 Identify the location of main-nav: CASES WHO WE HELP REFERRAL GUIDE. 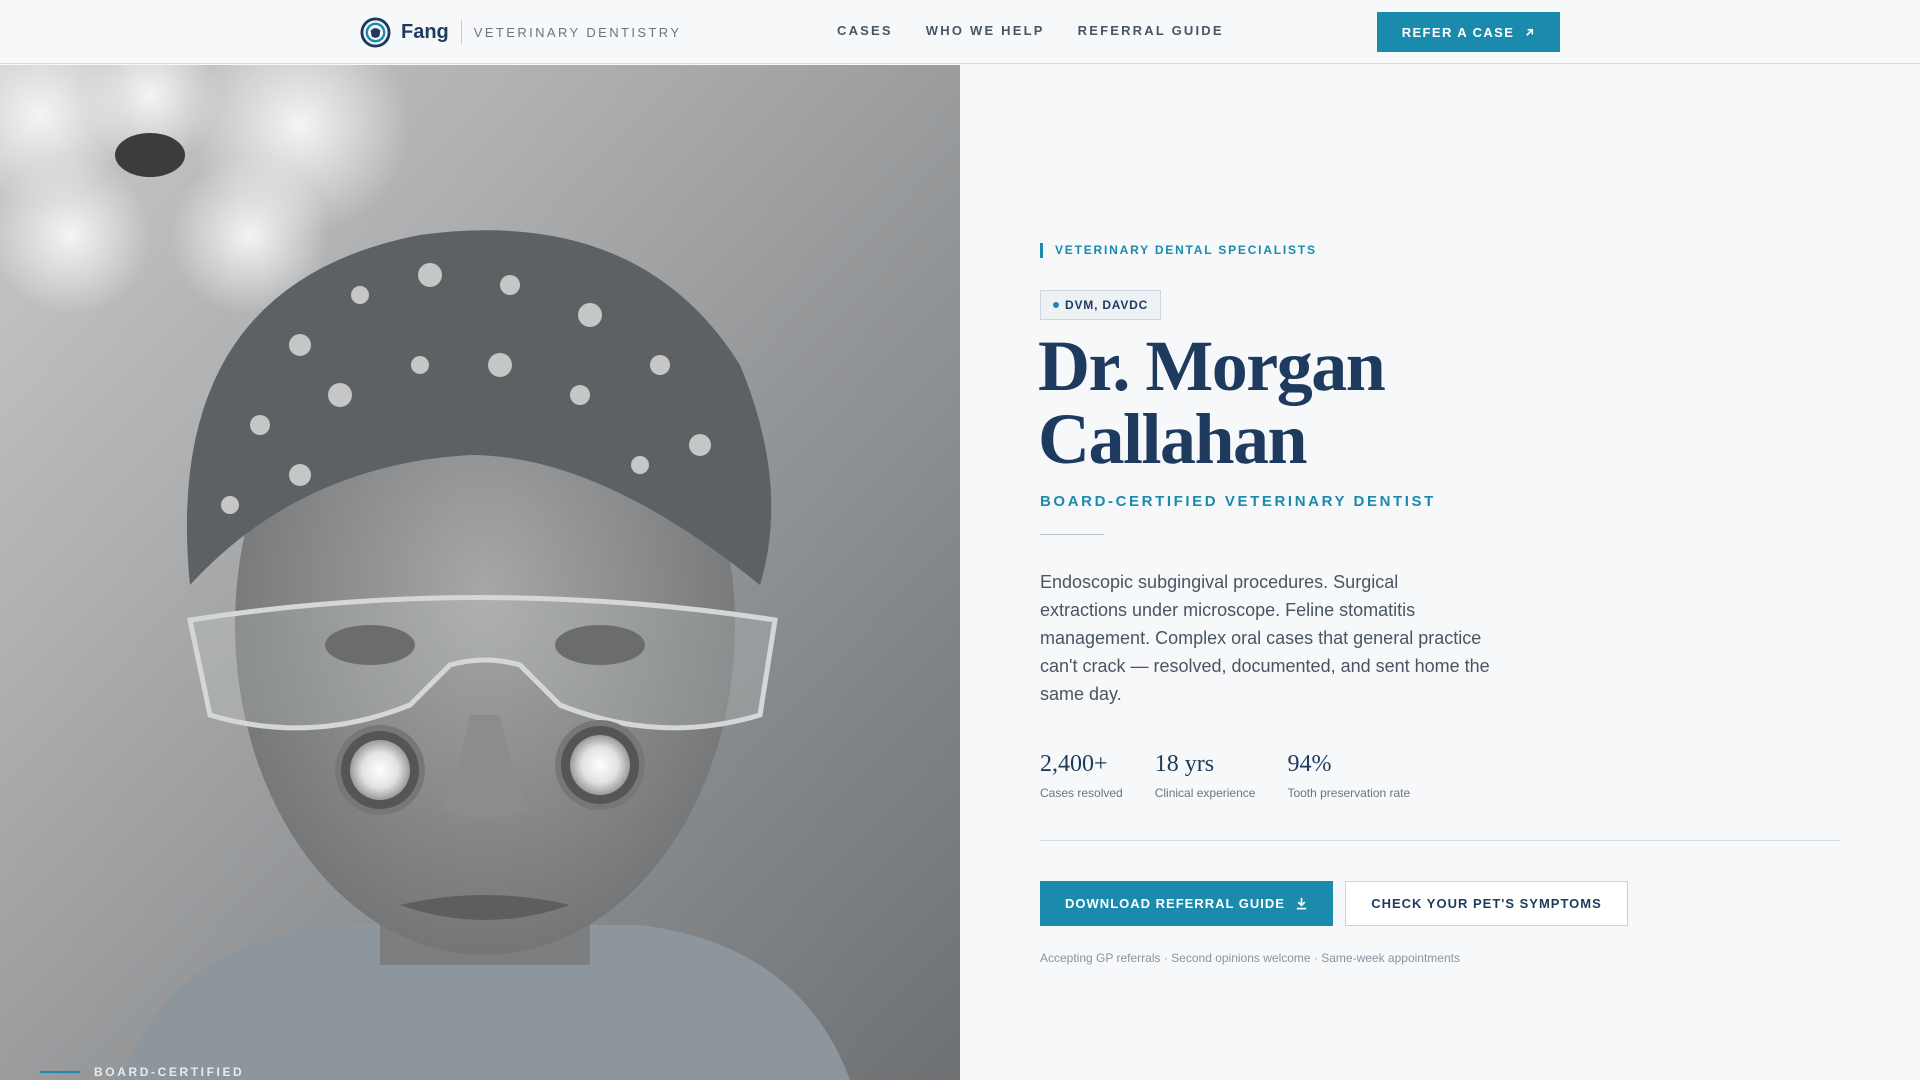
(1030, 30).